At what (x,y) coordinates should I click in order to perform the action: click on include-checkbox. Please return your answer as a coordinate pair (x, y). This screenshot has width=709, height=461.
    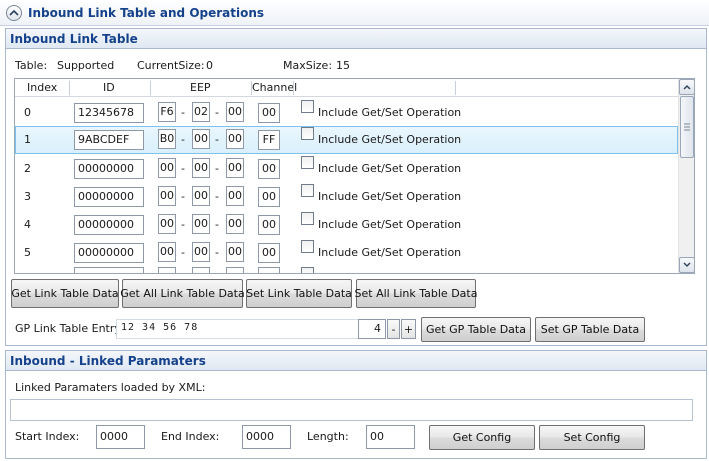
    Looking at the image, I should click on (307, 270).